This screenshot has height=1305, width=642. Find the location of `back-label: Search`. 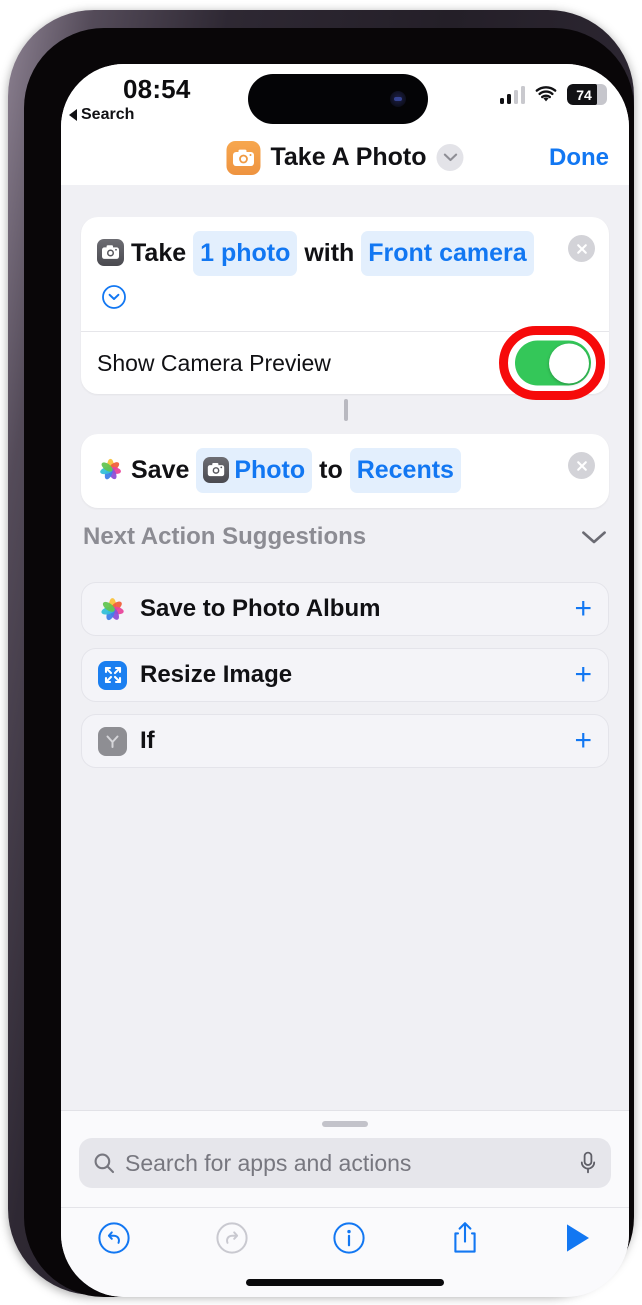

back-label: Search is located at coordinates (108, 114).